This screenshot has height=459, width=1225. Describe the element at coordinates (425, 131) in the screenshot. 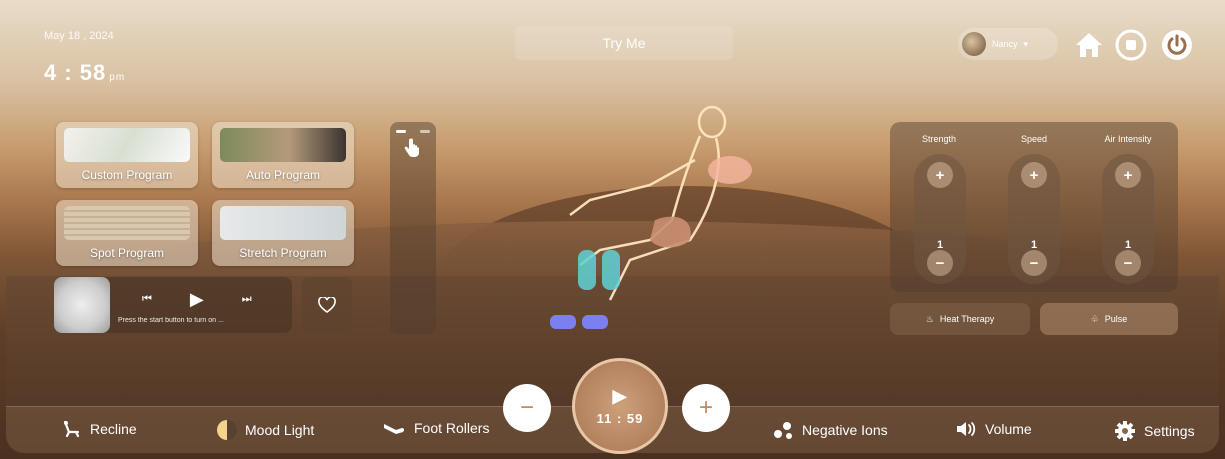

I see `slider-marker-right` at that location.